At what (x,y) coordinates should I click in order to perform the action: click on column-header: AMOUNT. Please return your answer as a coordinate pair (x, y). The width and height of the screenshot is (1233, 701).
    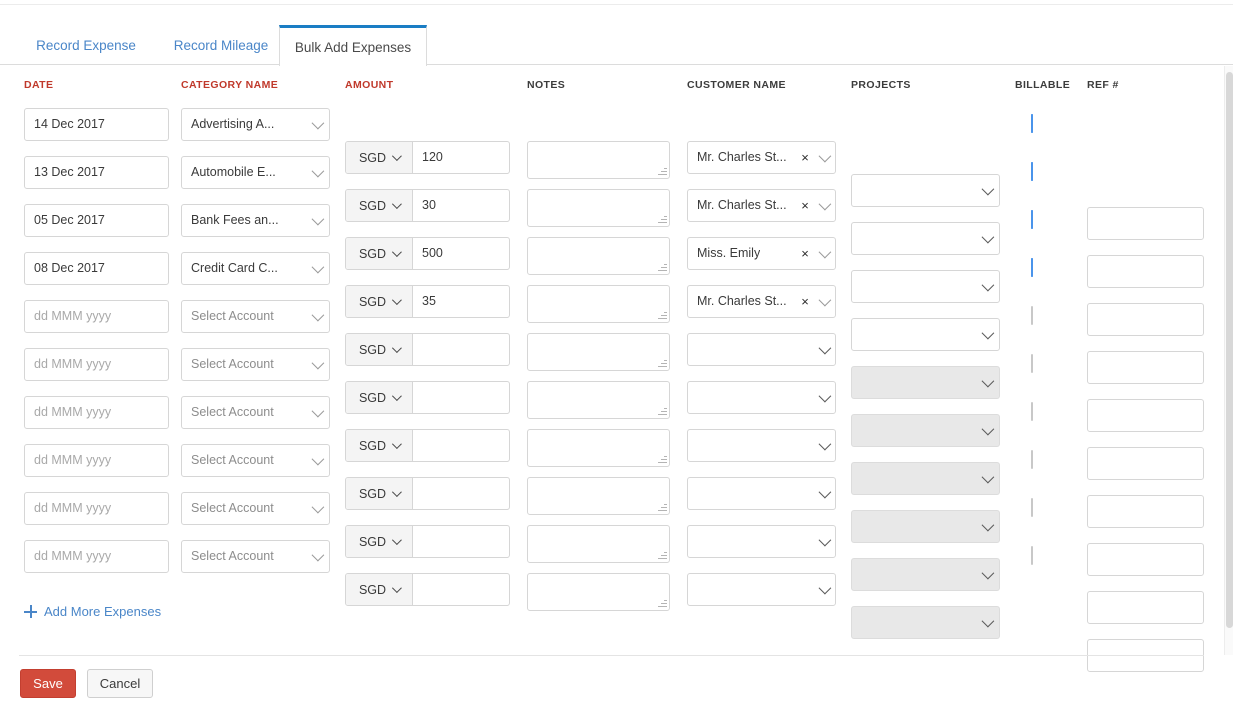
    Looking at the image, I should click on (369, 85).